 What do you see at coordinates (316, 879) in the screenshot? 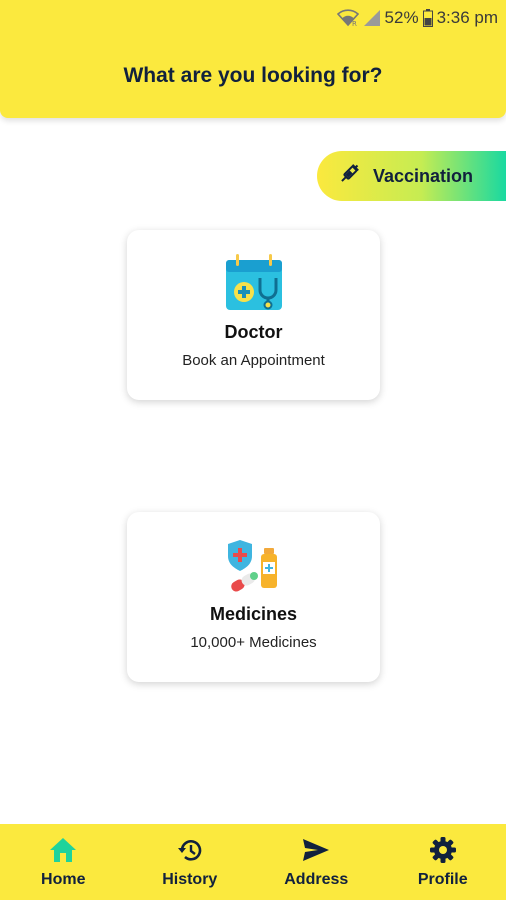
I see `nav-address-label: Address` at bounding box center [316, 879].